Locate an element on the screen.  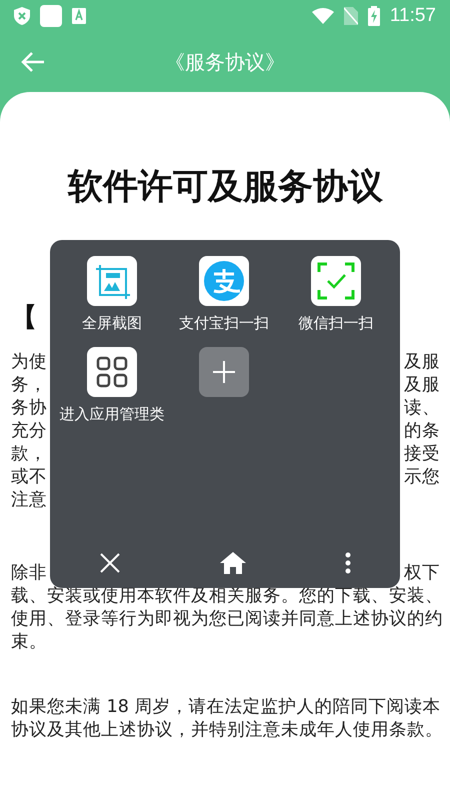
keyboard-icon is located at coordinates (79, 16).